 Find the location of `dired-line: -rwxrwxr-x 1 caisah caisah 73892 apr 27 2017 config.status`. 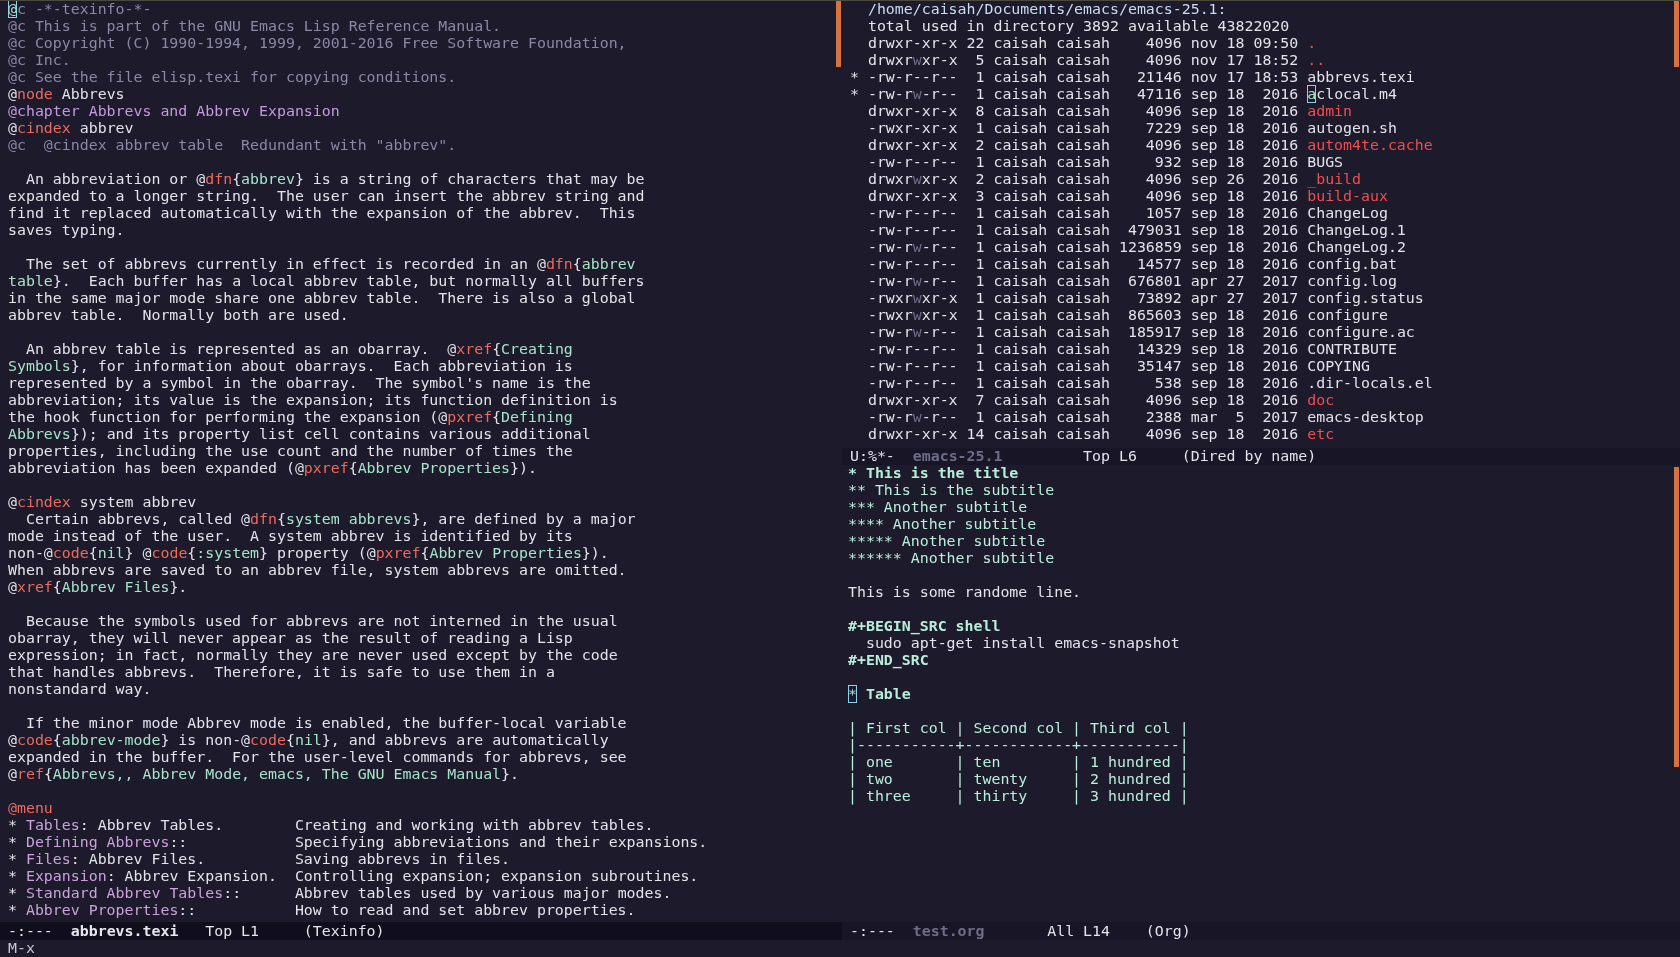

dired-line: -rwxrwxr-x 1 caisah caisah 73892 apr 27 2017 config.status is located at coordinates (1145, 298).